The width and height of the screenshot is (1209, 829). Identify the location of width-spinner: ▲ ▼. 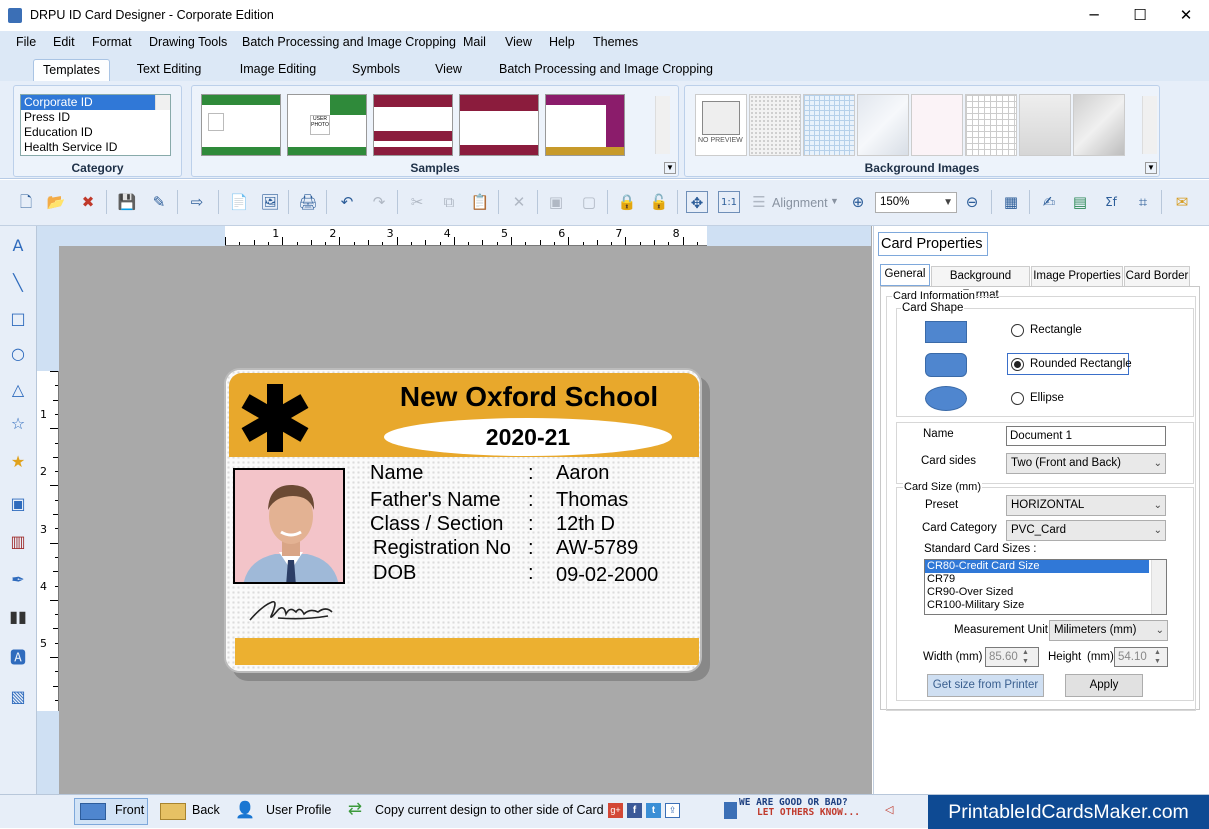
(1025, 657).